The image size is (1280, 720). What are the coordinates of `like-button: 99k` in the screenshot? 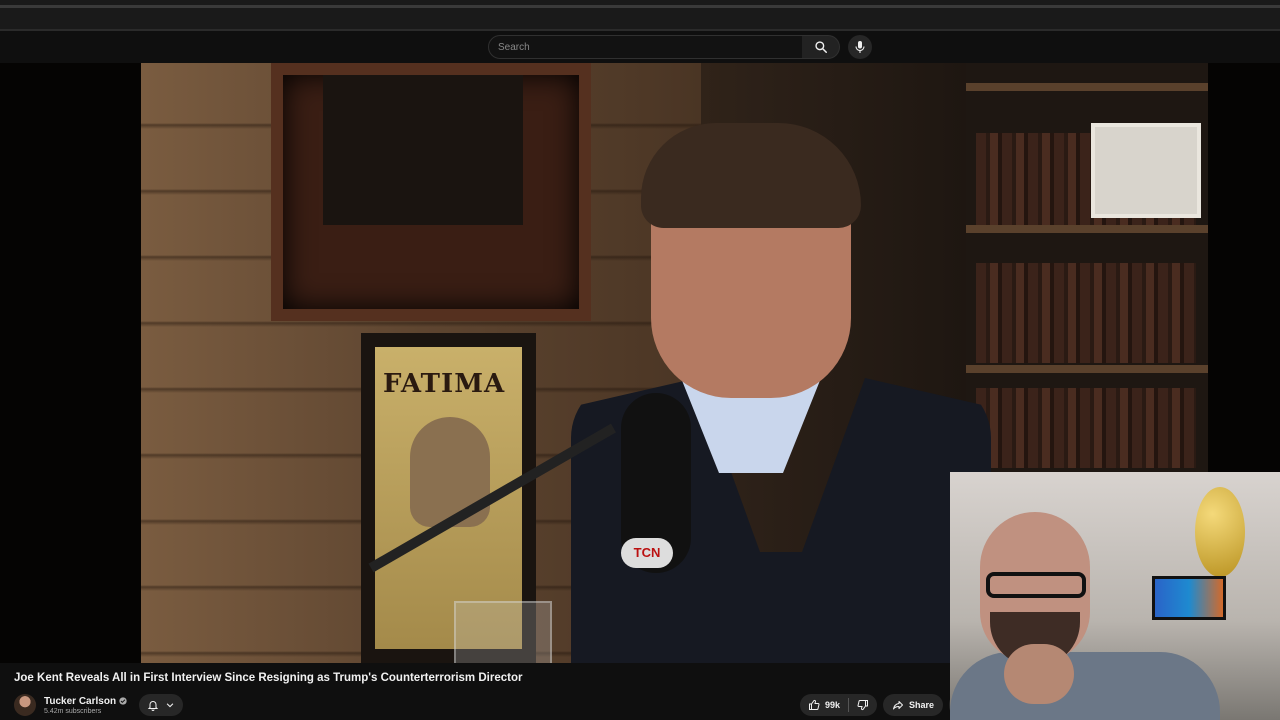 It's located at (824, 705).